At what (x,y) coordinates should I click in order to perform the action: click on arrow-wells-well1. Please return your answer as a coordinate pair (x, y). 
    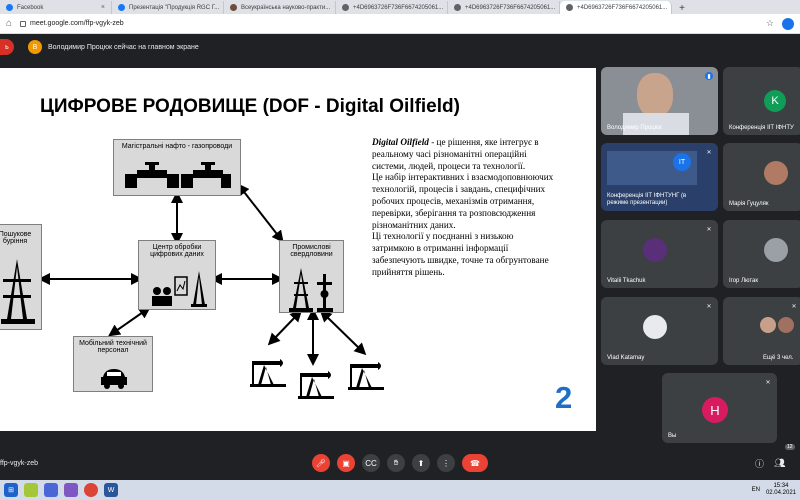
    Looking at the image, I should click on (285, 327).